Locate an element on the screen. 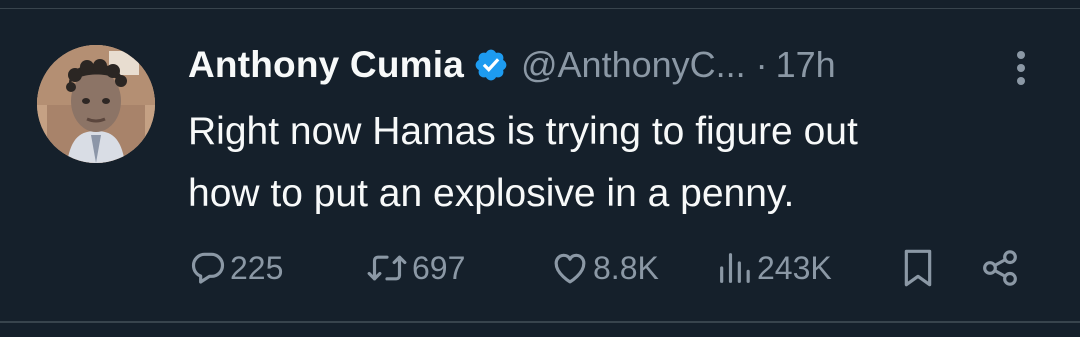 The height and width of the screenshot is (337, 1080). tweet-text-line-2: how to put an explosive in a penny. is located at coordinates (491, 193).